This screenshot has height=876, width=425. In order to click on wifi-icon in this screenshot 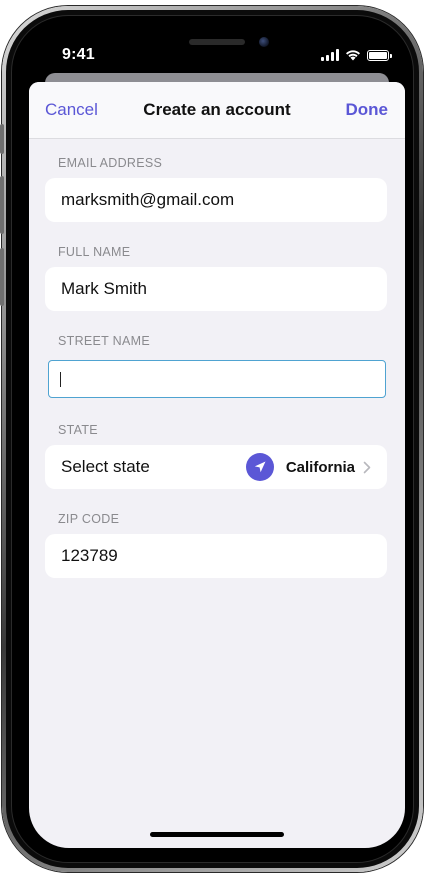, I will do `click(353, 55)`.